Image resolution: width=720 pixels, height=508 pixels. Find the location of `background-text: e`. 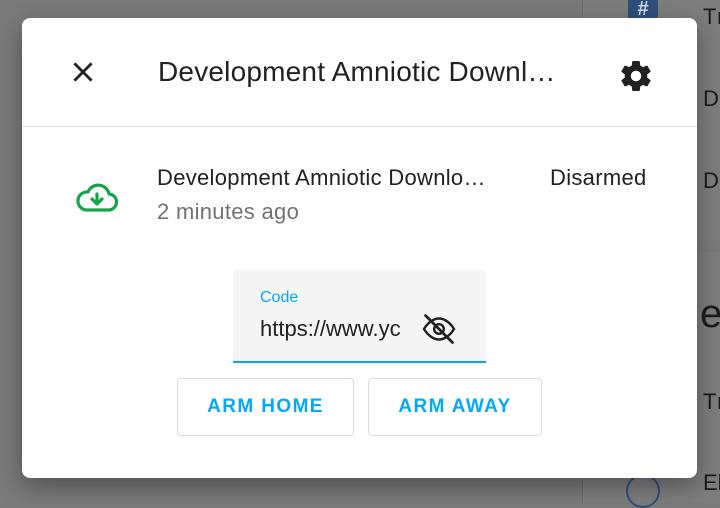

background-text: e is located at coordinates (710, 314).